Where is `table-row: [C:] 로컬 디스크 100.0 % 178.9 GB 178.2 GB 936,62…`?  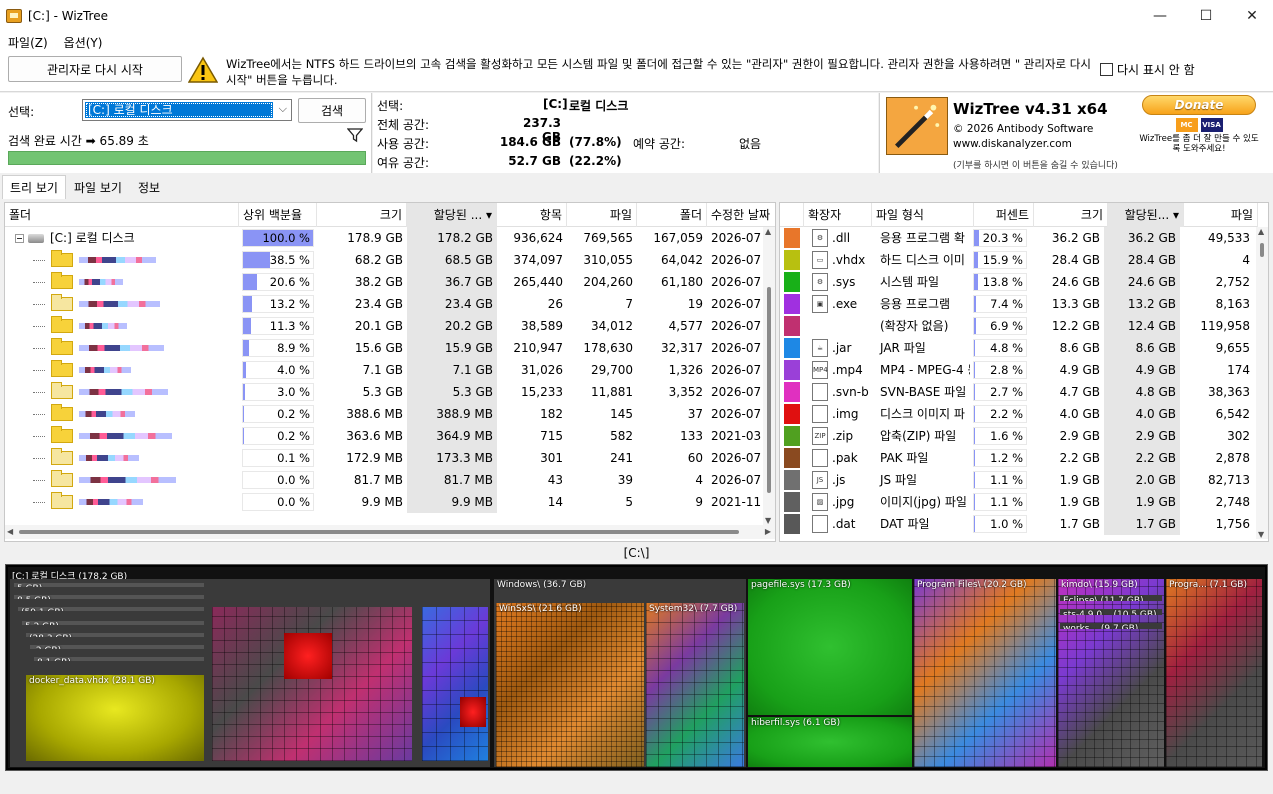
table-row: [C:] 로컬 디스크 100.0 % 178.9 GB 178.2 GB 936,62… is located at coordinates (390, 238).